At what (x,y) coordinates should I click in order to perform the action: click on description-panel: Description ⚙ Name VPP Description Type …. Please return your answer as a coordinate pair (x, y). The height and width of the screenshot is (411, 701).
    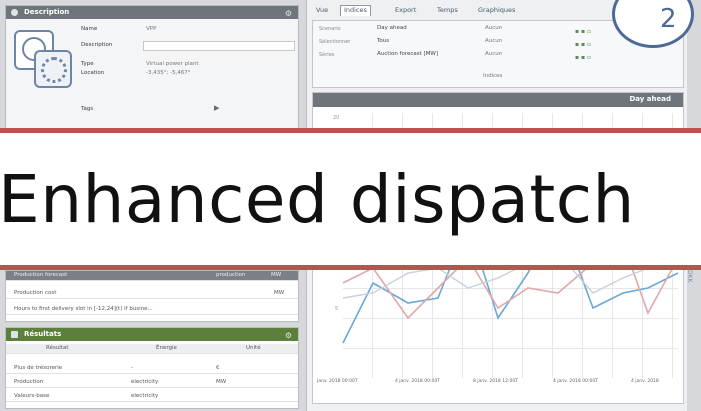
    Looking at the image, I should click on (152, 67).